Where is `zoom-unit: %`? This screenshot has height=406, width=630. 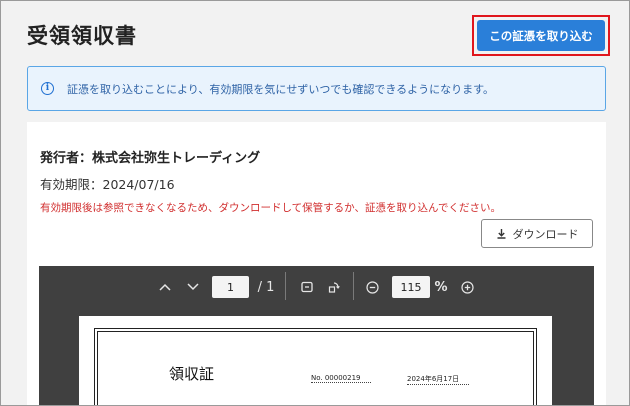 zoom-unit: % is located at coordinates (441, 287).